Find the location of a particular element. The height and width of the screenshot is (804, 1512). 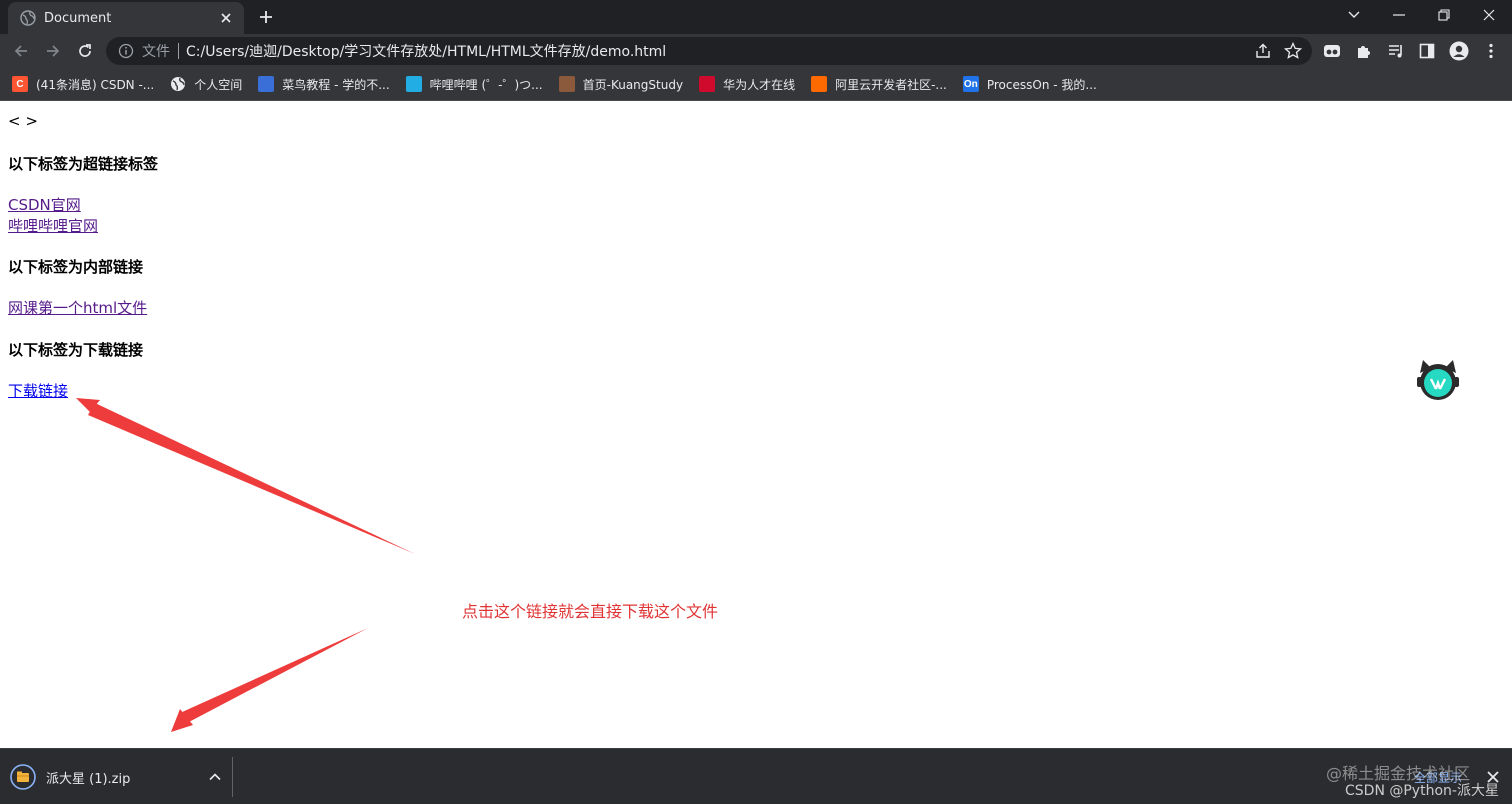

omnibox-separator is located at coordinates (178, 51).